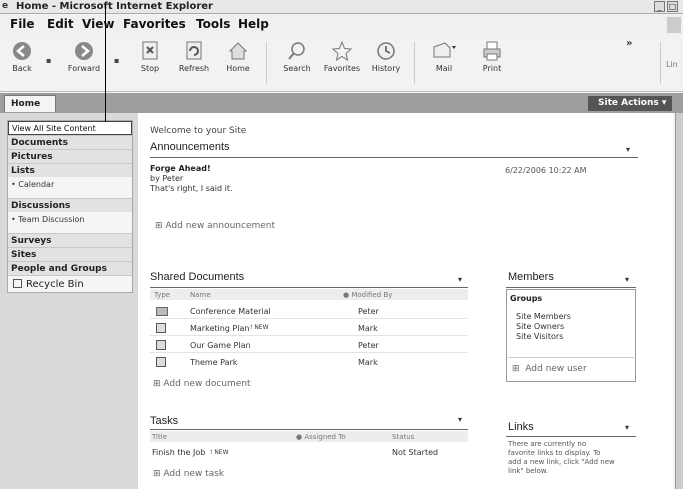  I want to click on nav-lists: Lists, so click(70, 170).